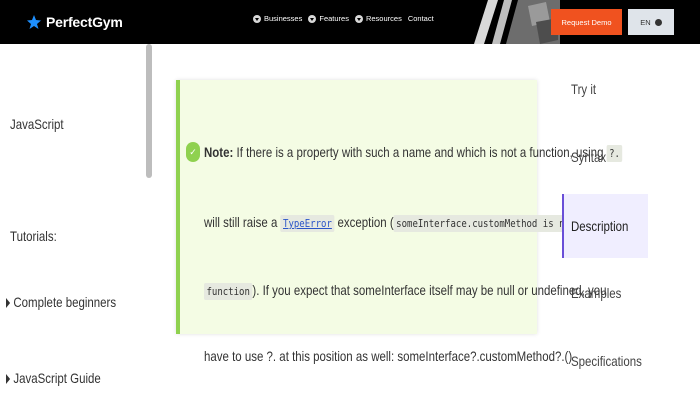  Describe the element at coordinates (605, 226) in the screenshot. I see `toc-item-description: Description` at that location.